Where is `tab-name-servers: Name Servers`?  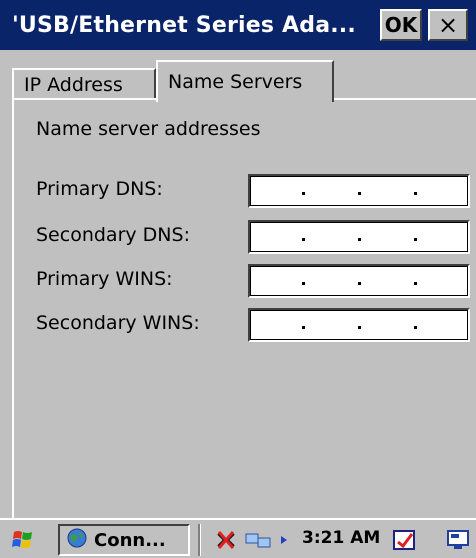
tab-name-servers: Name Servers is located at coordinates (245, 81).